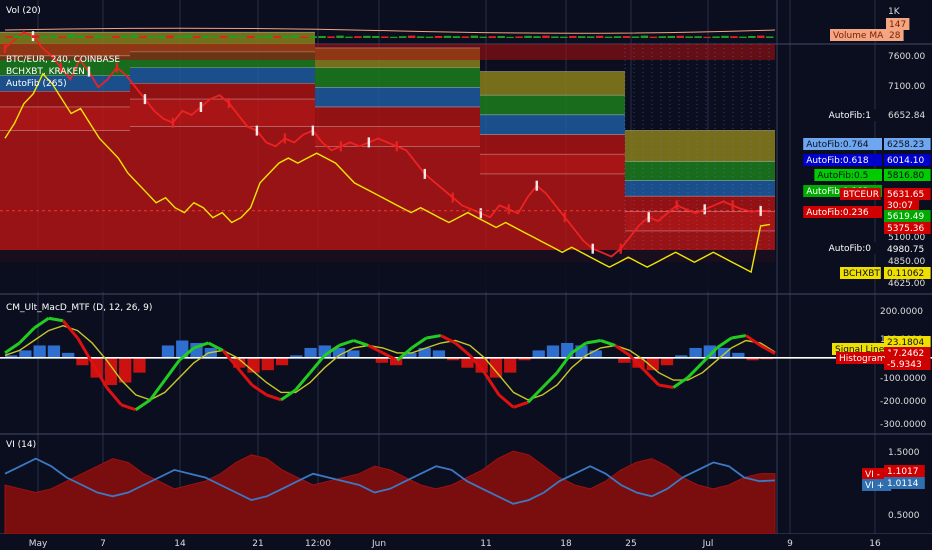 The width and height of the screenshot is (932, 550). What do you see at coordinates (858, 36) in the screenshot?
I see `volume-ma-label-badge: Volume MA` at bounding box center [858, 36].